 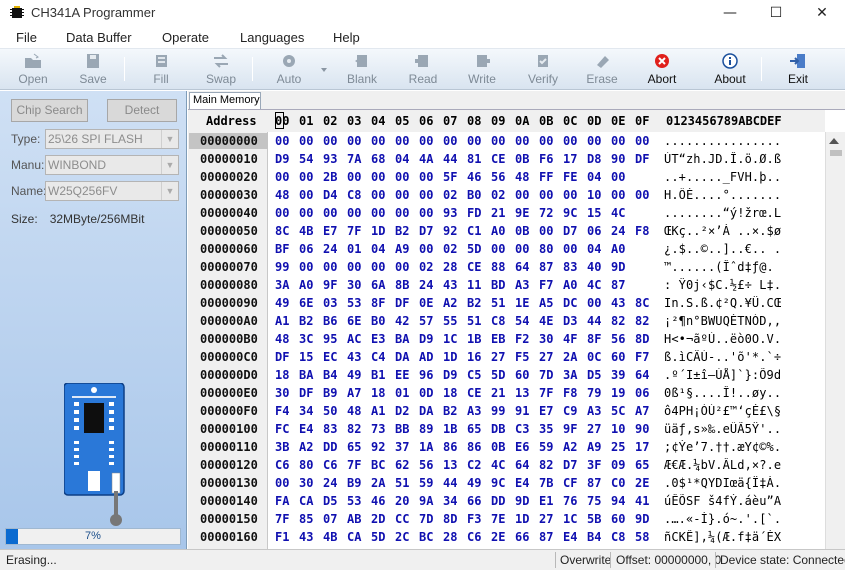 I want to click on hex-byte: B0, so click(x=378, y=321).